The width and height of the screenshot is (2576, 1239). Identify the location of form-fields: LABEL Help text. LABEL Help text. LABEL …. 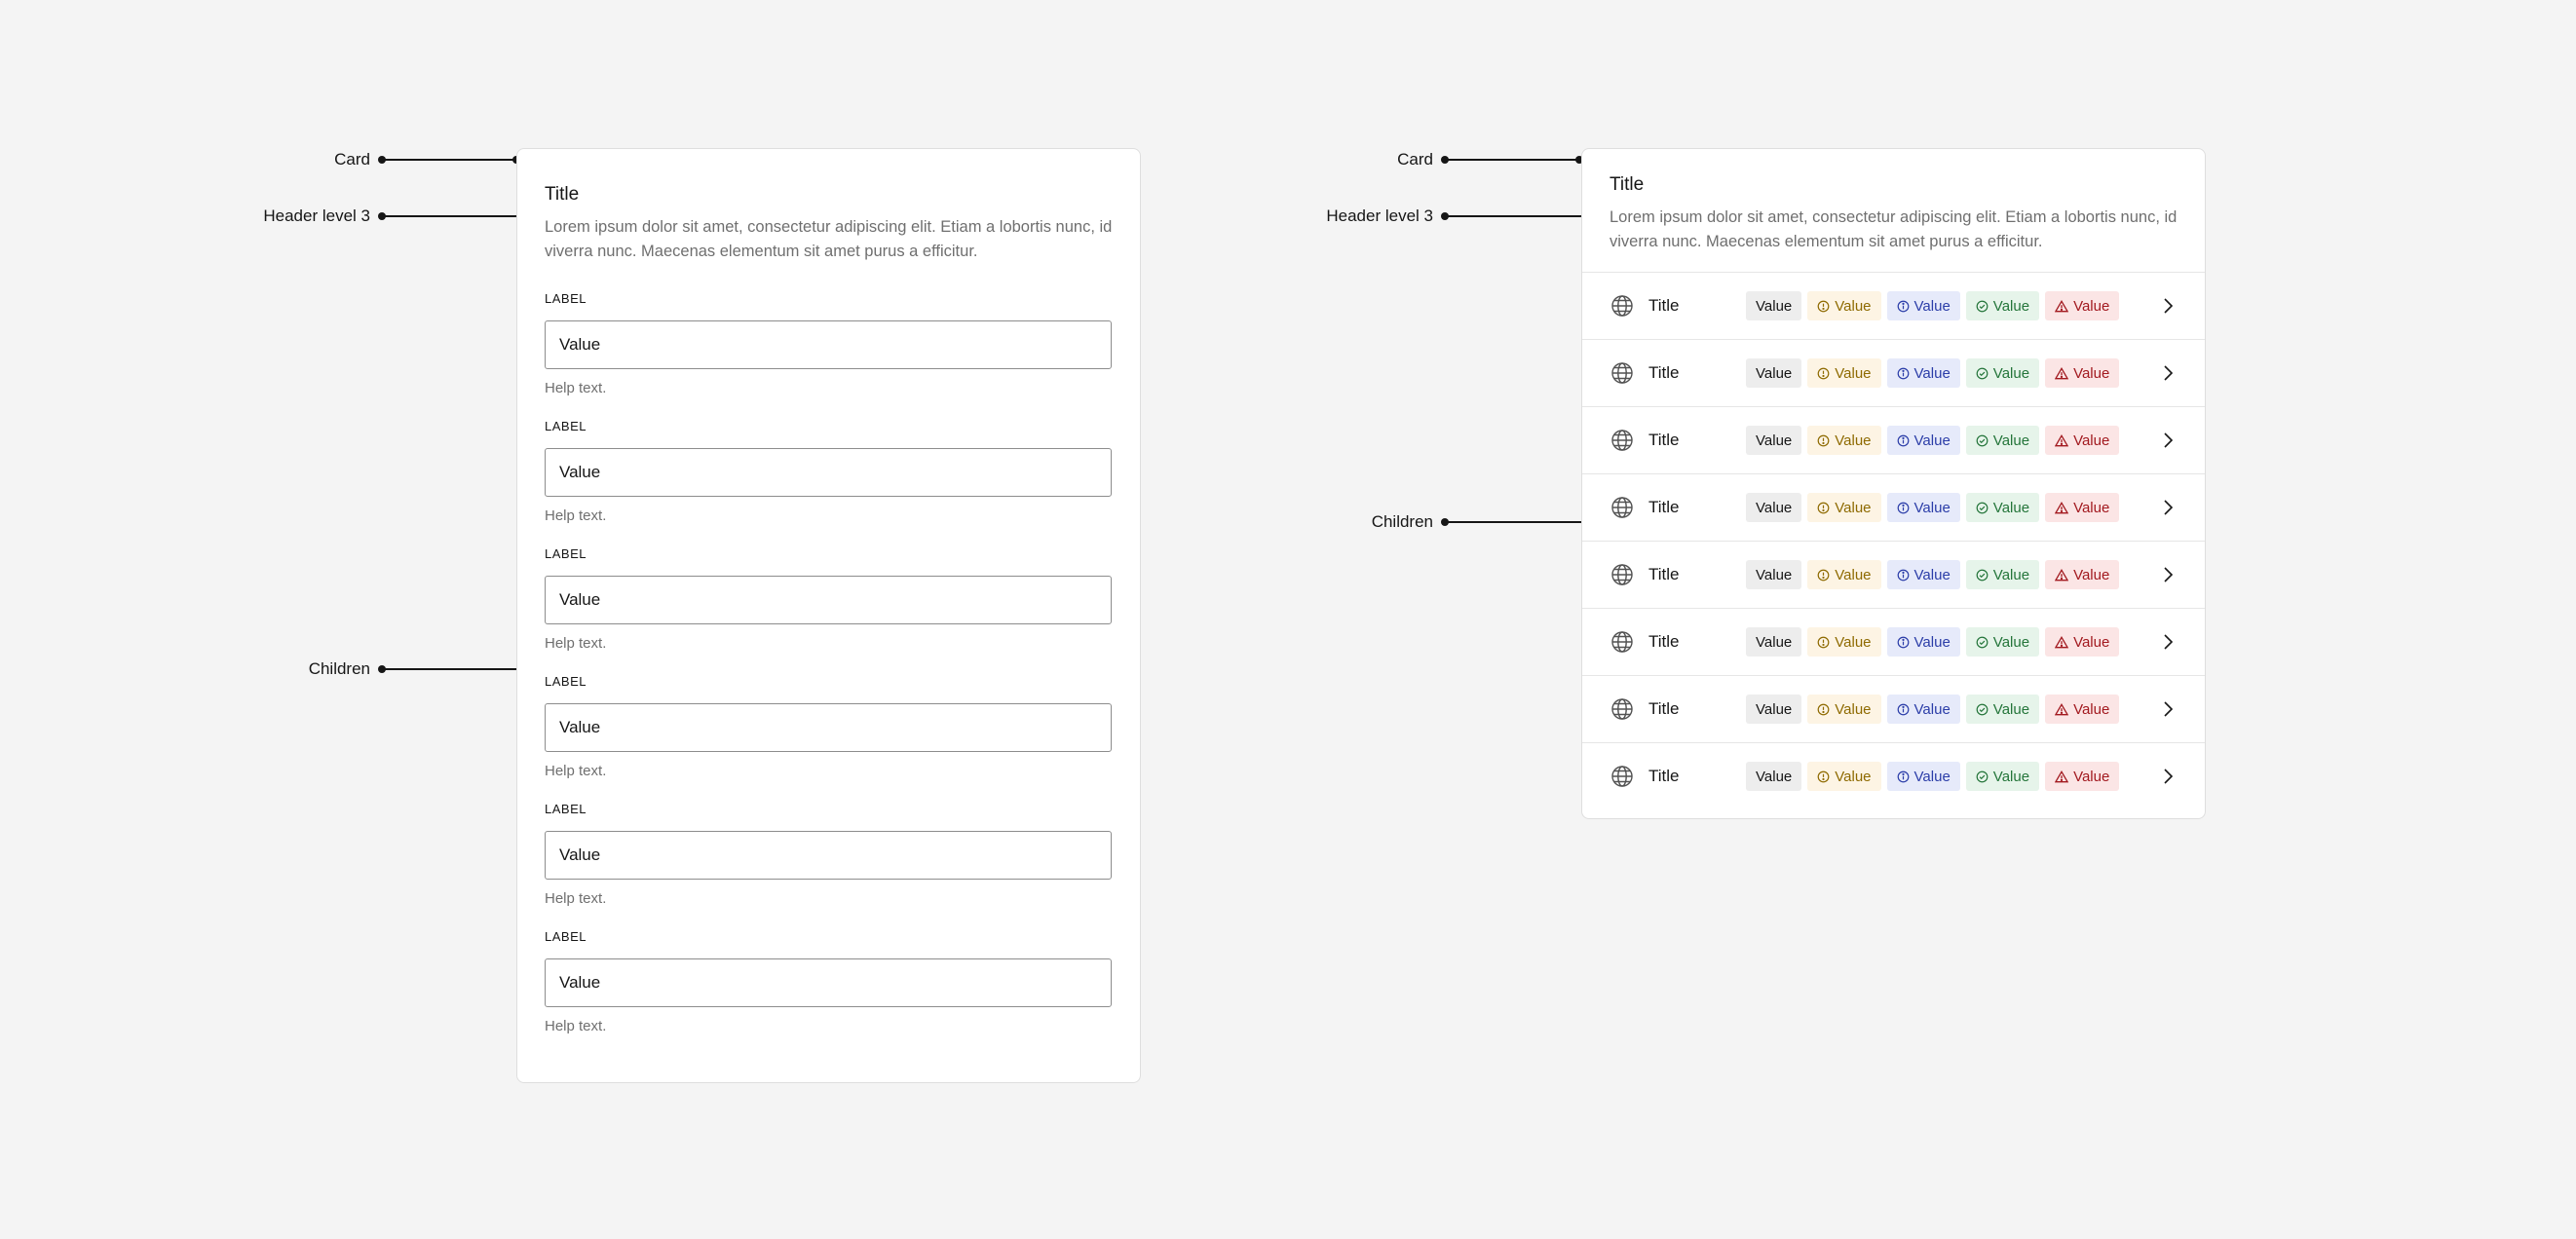
(828, 663).